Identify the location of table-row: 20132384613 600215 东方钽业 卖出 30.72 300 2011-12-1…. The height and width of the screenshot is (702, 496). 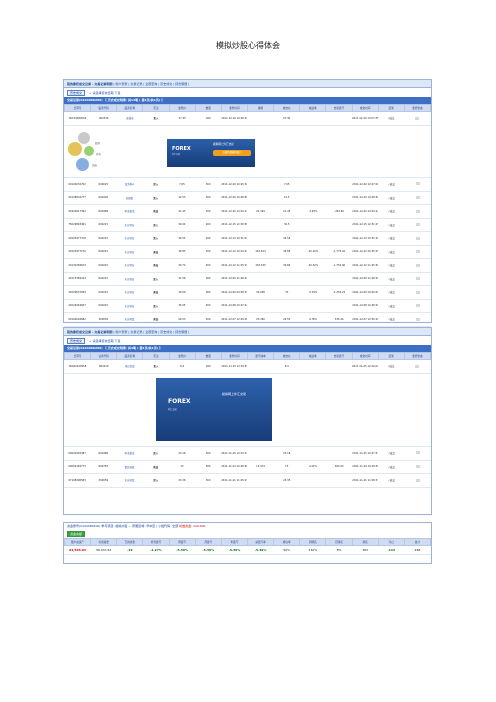
(247, 265).